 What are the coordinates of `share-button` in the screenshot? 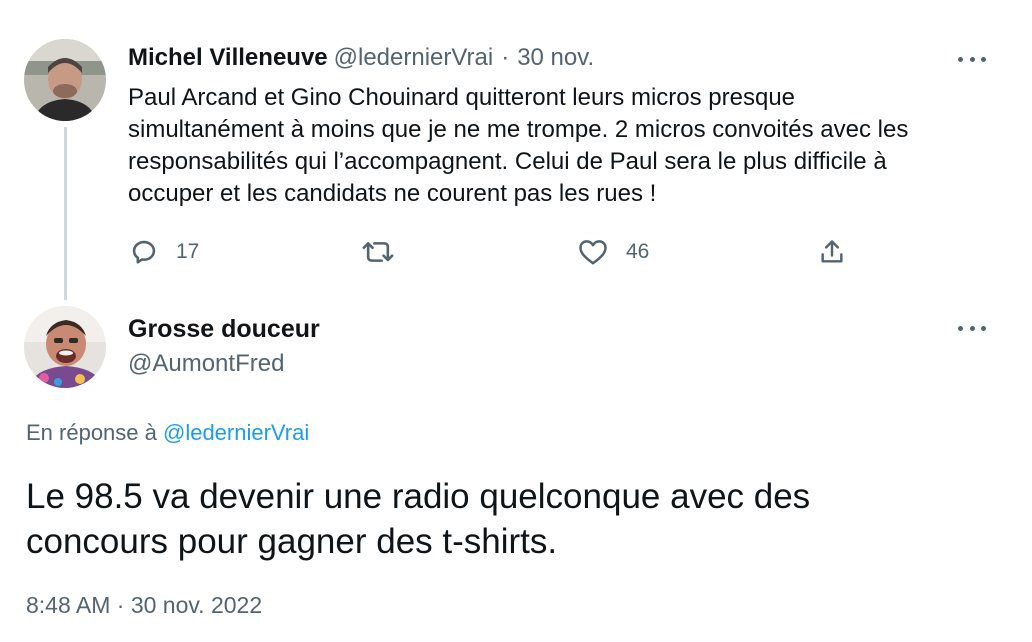 It's located at (841, 252).